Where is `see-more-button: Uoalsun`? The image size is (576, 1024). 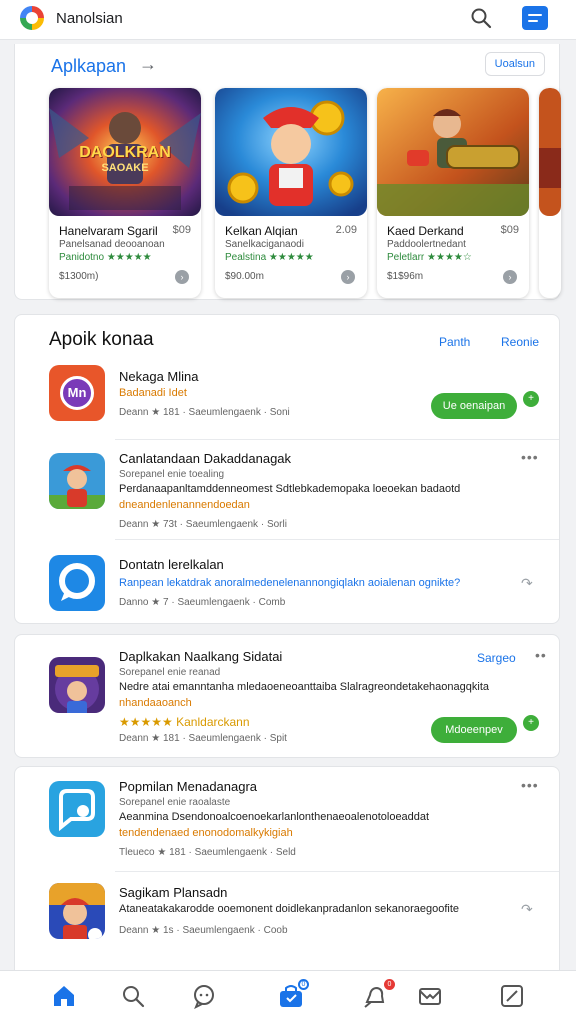
see-more-button: Uoalsun is located at coordinates (514, 64).